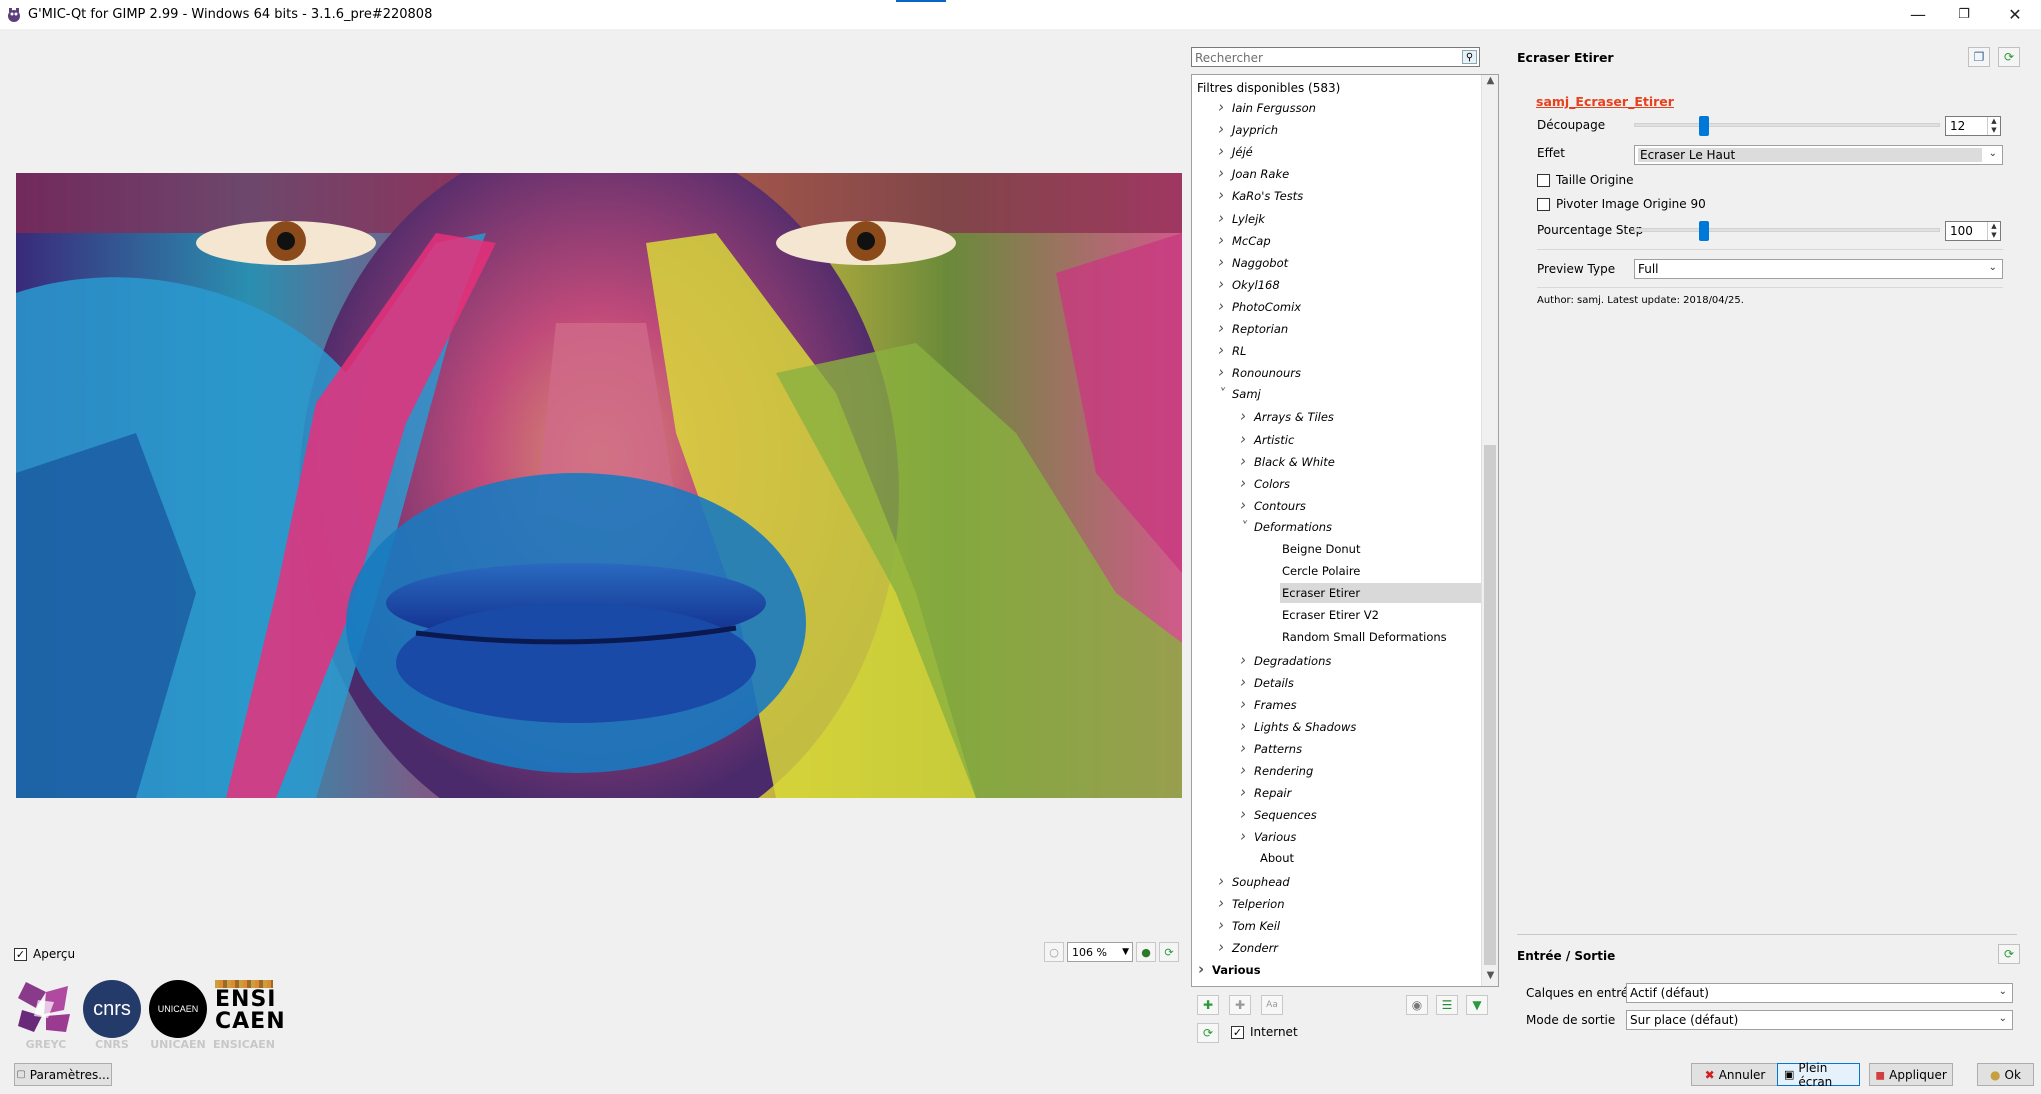 The width and height of the screenshot is (2041, 1094). I want to click on restore-button: ❐, so click(1964, 14).